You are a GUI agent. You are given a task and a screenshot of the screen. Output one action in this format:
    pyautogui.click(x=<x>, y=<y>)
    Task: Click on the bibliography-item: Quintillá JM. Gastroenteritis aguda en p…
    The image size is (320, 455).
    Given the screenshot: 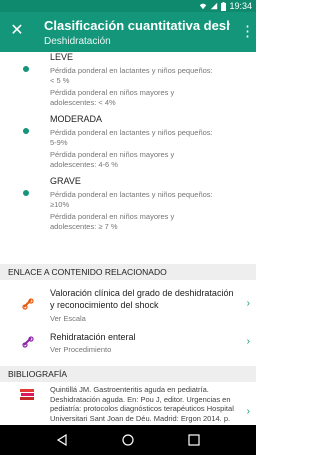 What is the action you would take?
    pyautogui.click(x=128, y=403)
    